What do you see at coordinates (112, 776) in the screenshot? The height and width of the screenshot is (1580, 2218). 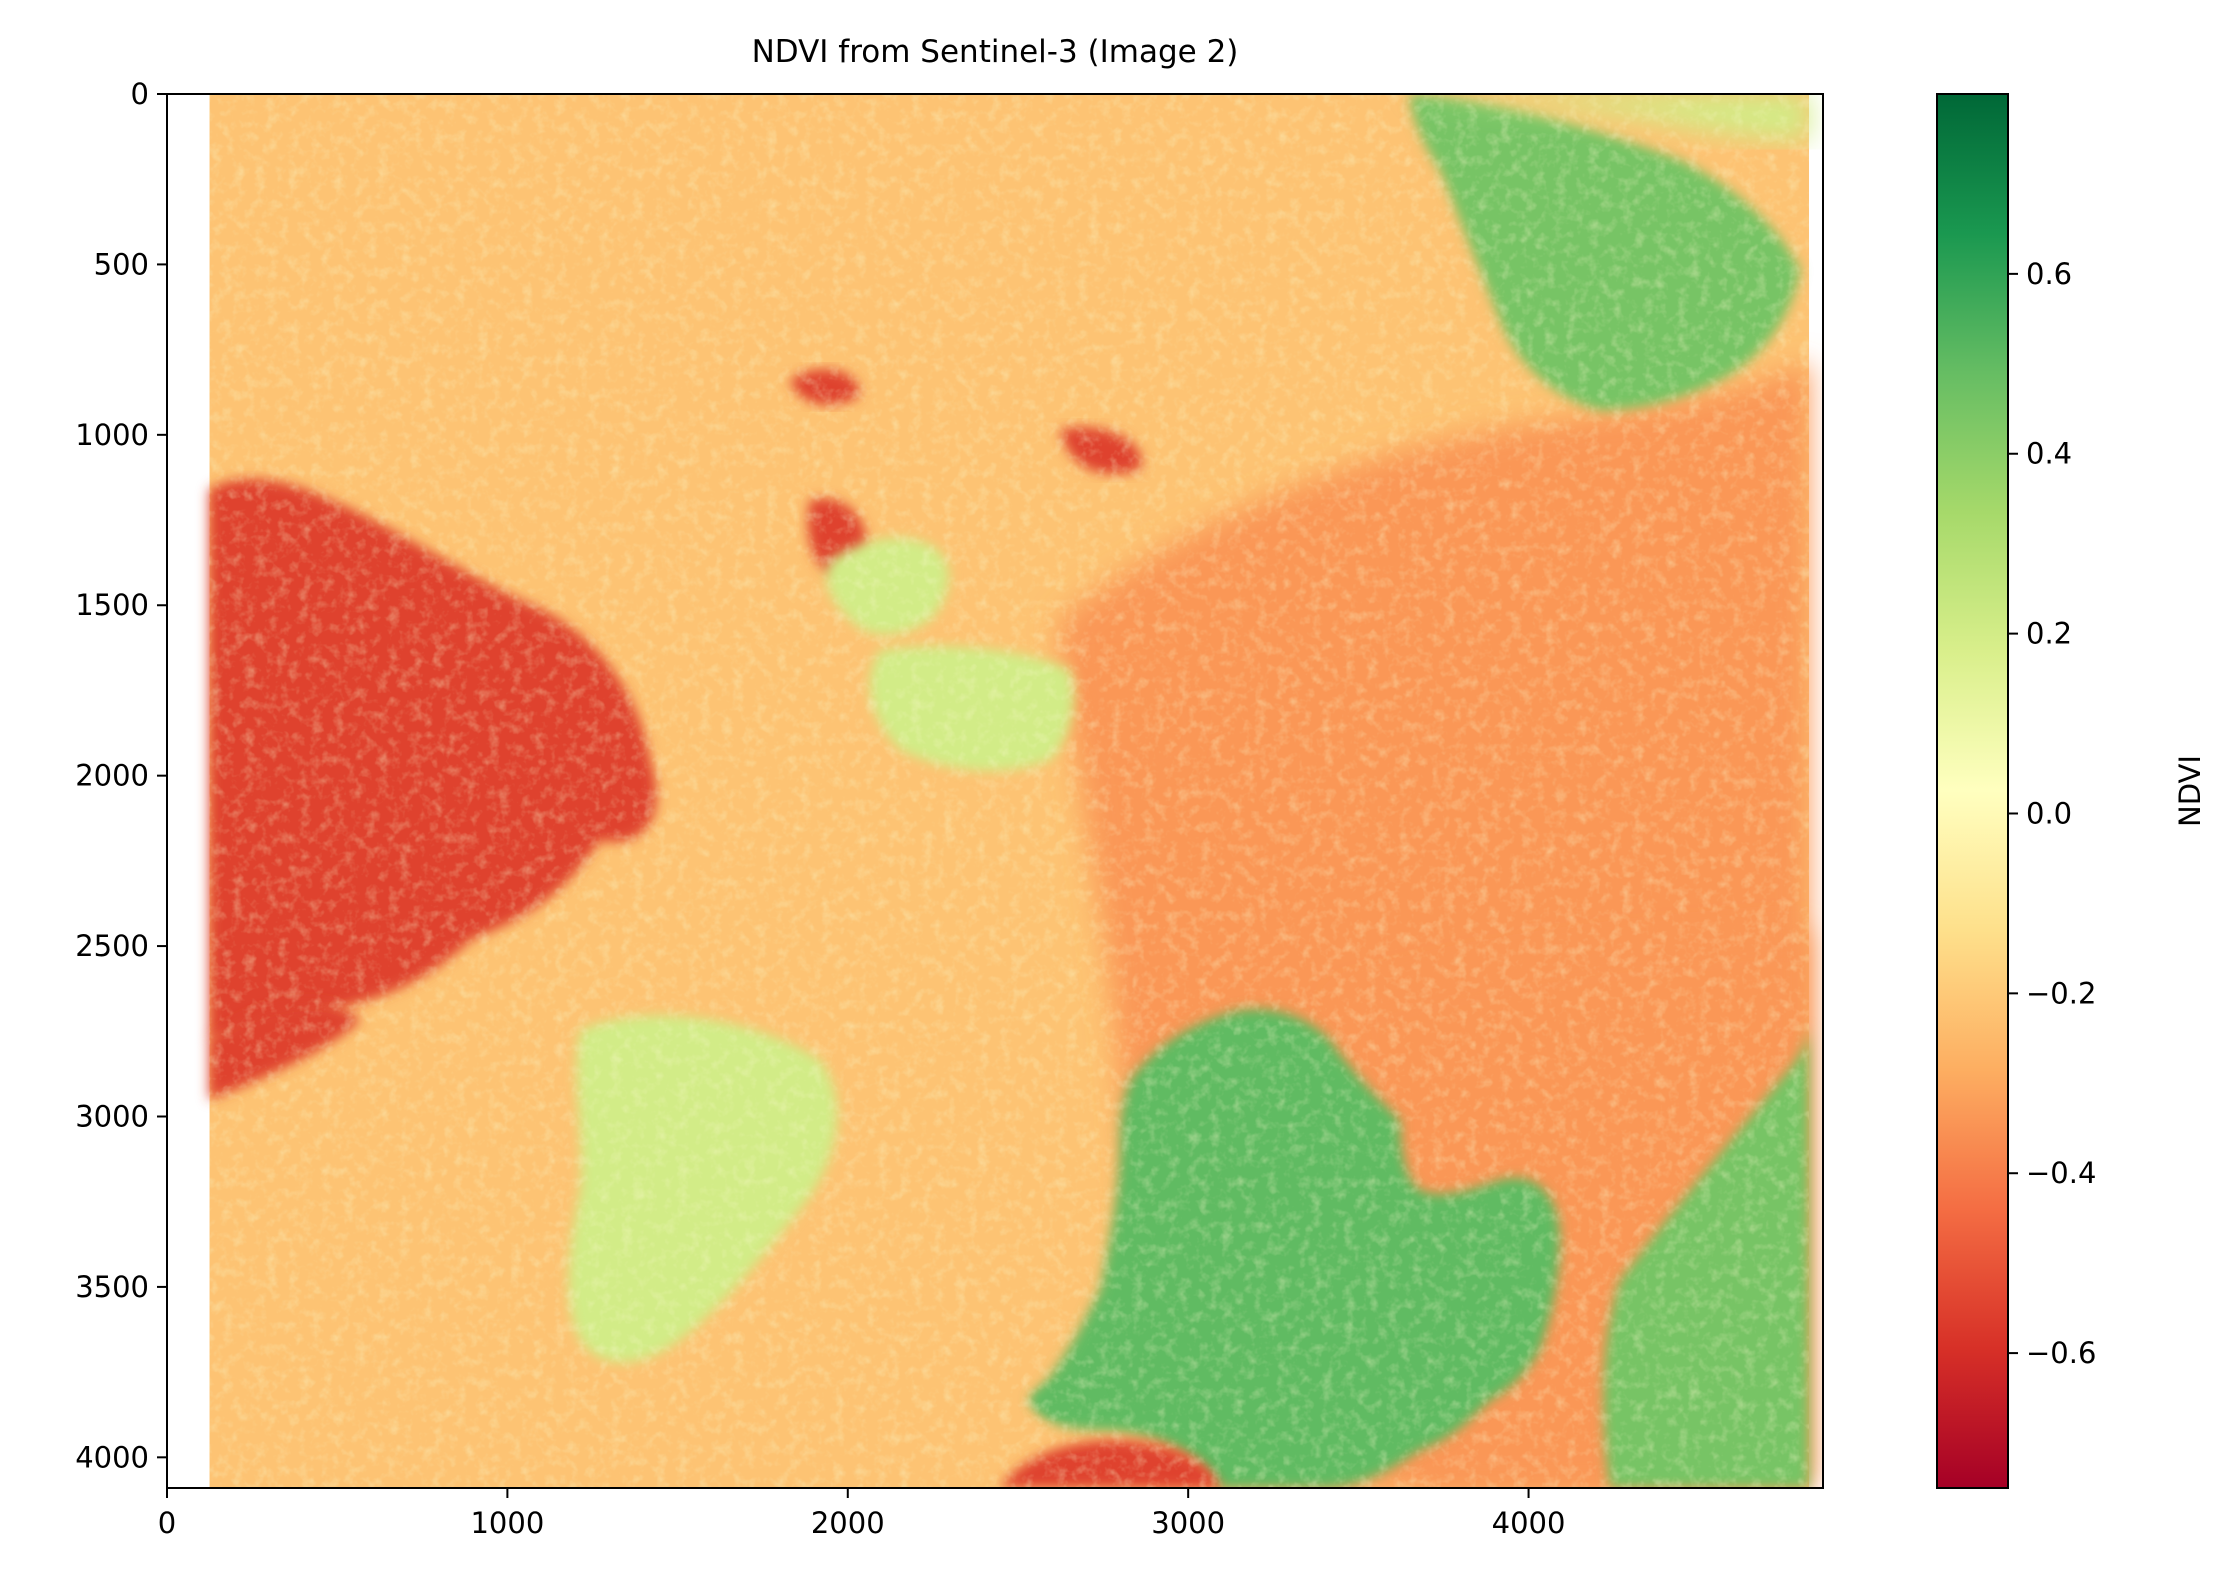 I see `y-tick-label: 2000` at bounding box center [112, 776].